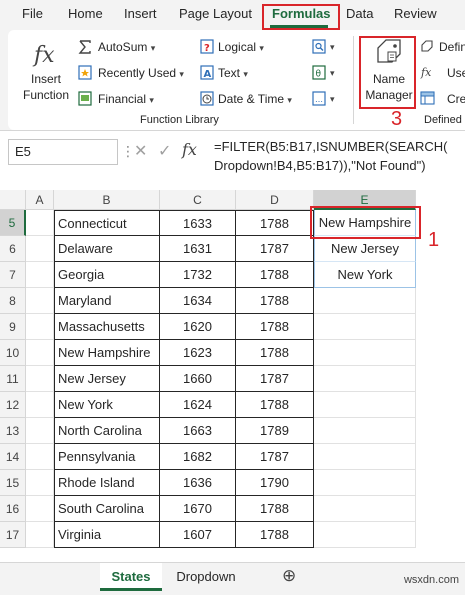 The image size is (465, 595). What do you see at coordinates (365, 249) in the screenshot?
I see `result-cell: New Jersey` at bounding box center [365, 249].